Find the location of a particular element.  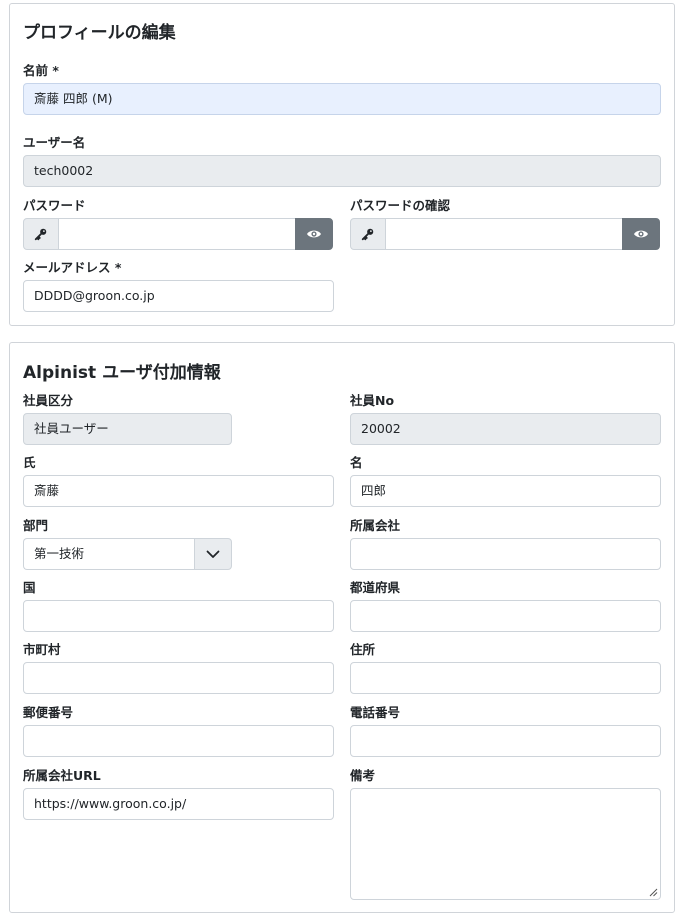

address-field is located at coordinates (505, 678).